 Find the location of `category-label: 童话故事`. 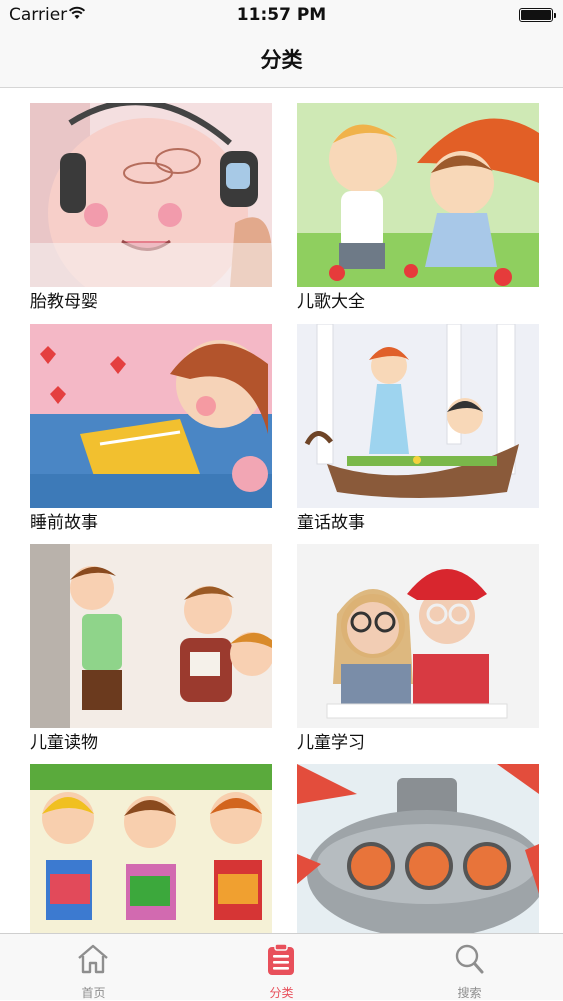

category-label: 童话故事 is located at coordinates (331, 523).